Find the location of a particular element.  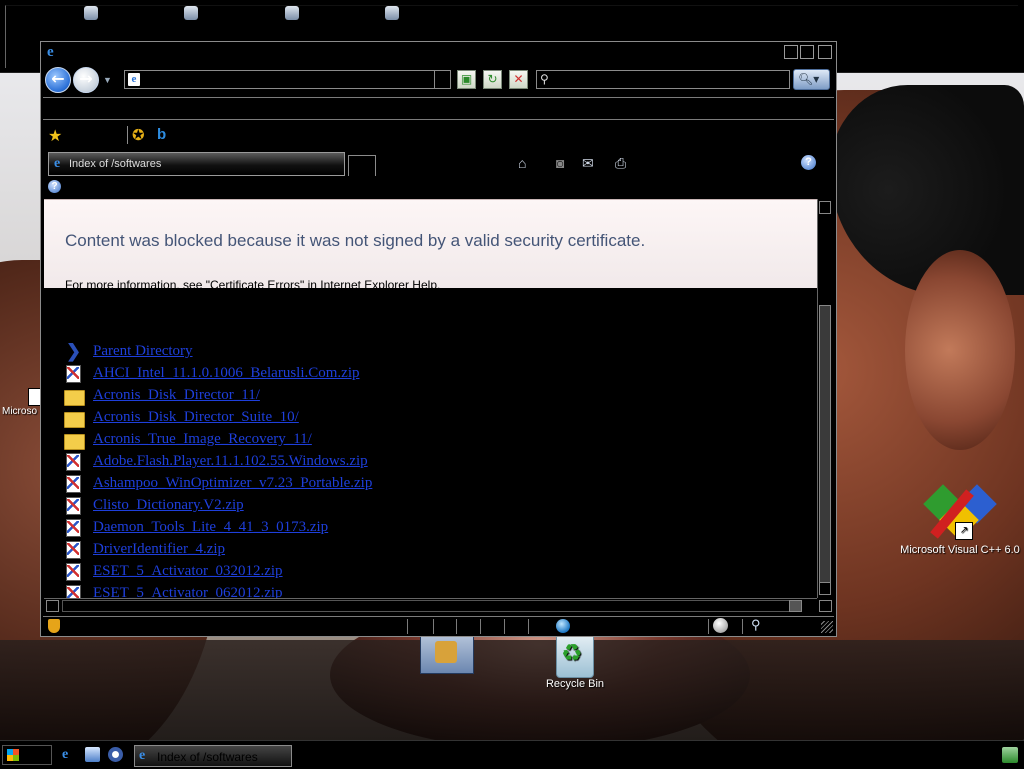

toolbar-user-icon is located at coordinates (292, 13).